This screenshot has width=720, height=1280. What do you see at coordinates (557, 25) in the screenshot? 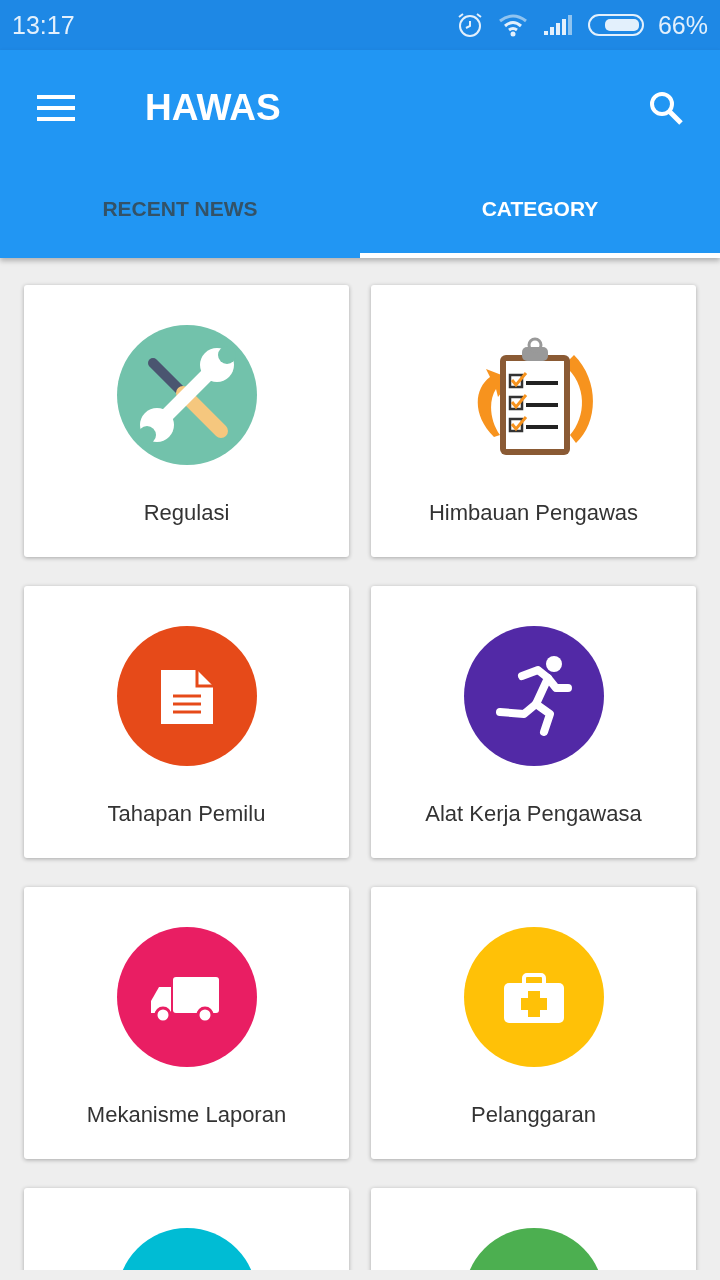
I see `signal-icon` at bounding box center [557, 25].